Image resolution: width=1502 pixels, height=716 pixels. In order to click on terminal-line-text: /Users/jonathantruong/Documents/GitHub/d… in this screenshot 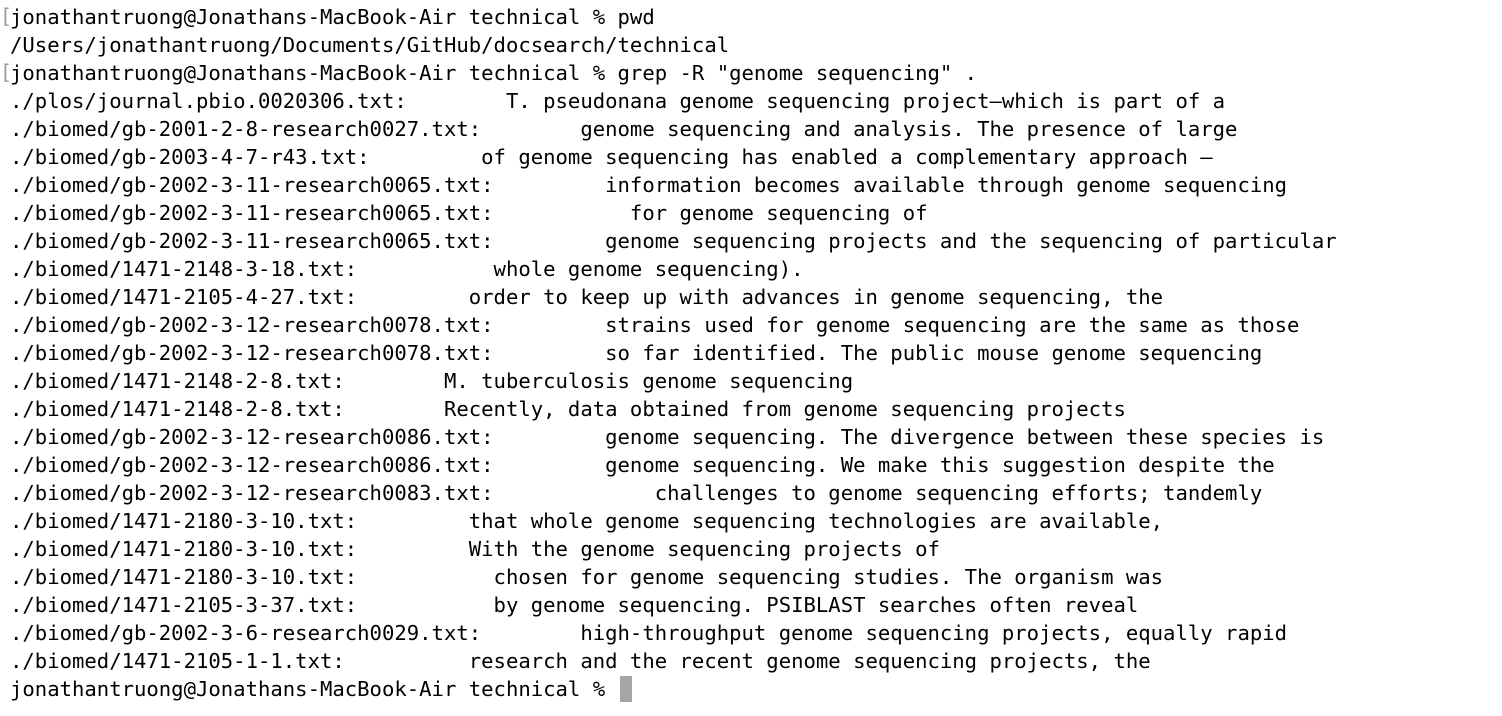, I will do `click(370, 45)`.